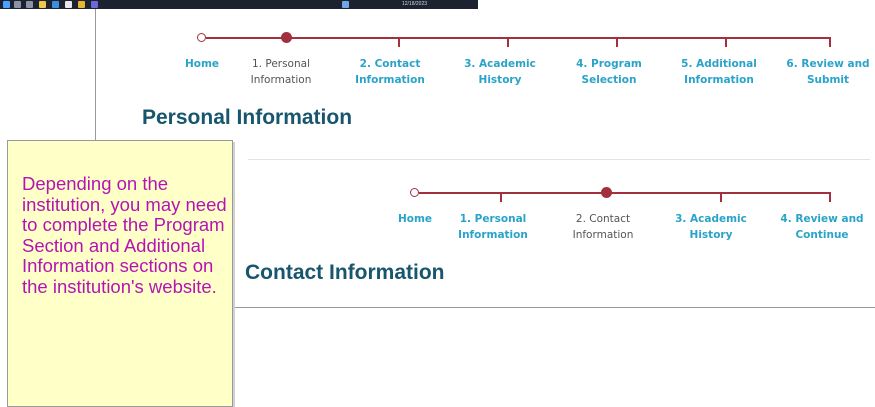 This screenshot has height=407, width=875. What do you see at coordinates (345, 4) in the screenshot?
I see `network-icon` at bounding box center [345, 4].